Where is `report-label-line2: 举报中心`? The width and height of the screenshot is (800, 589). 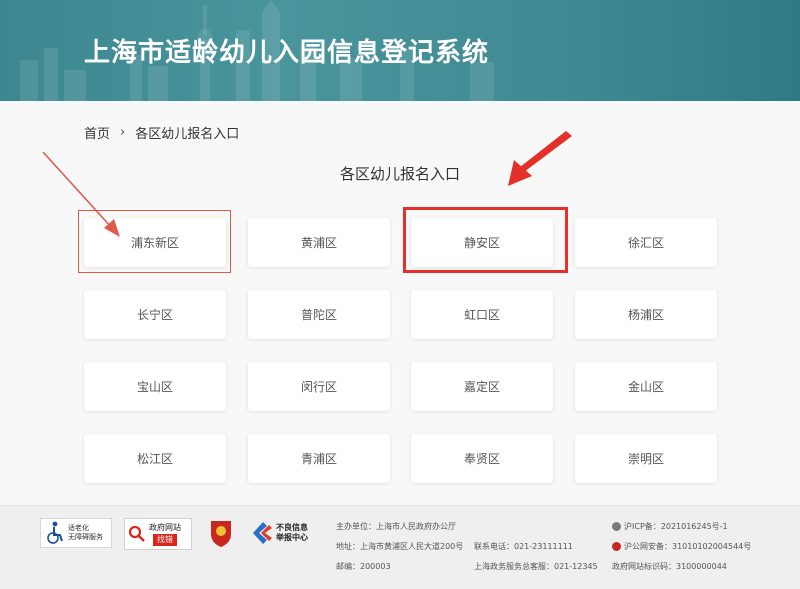 report-label-line2: 举报中心 is located at coordinates (292, 537).